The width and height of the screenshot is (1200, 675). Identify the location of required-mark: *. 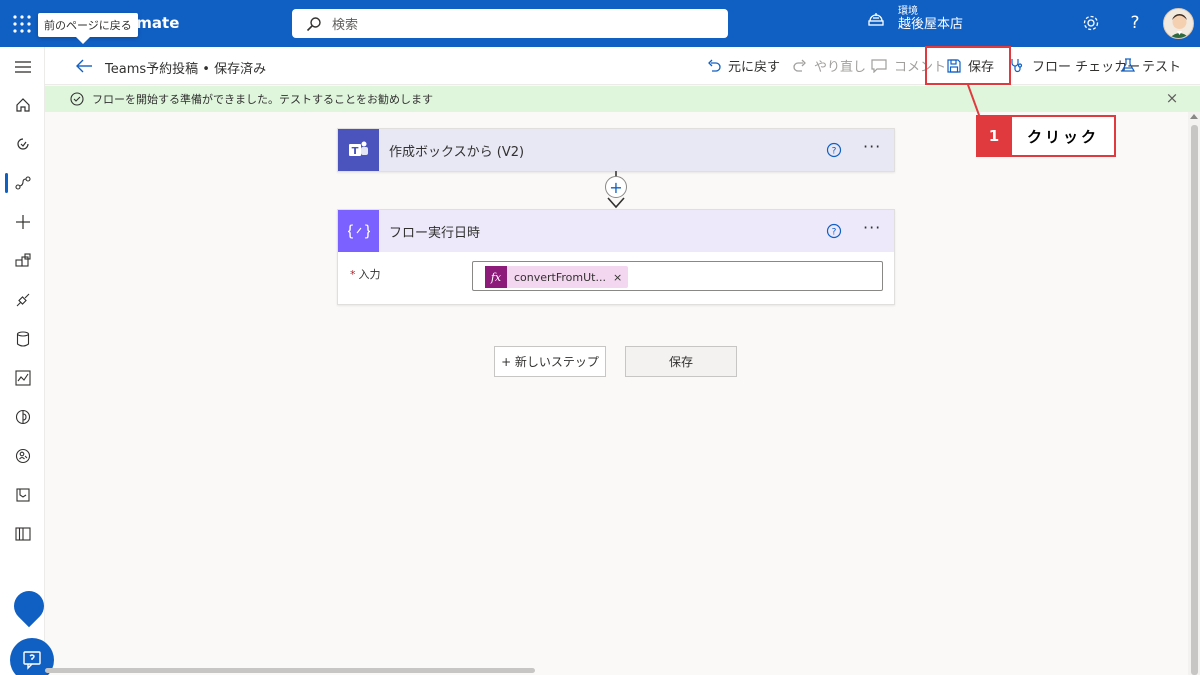
(353, 274).